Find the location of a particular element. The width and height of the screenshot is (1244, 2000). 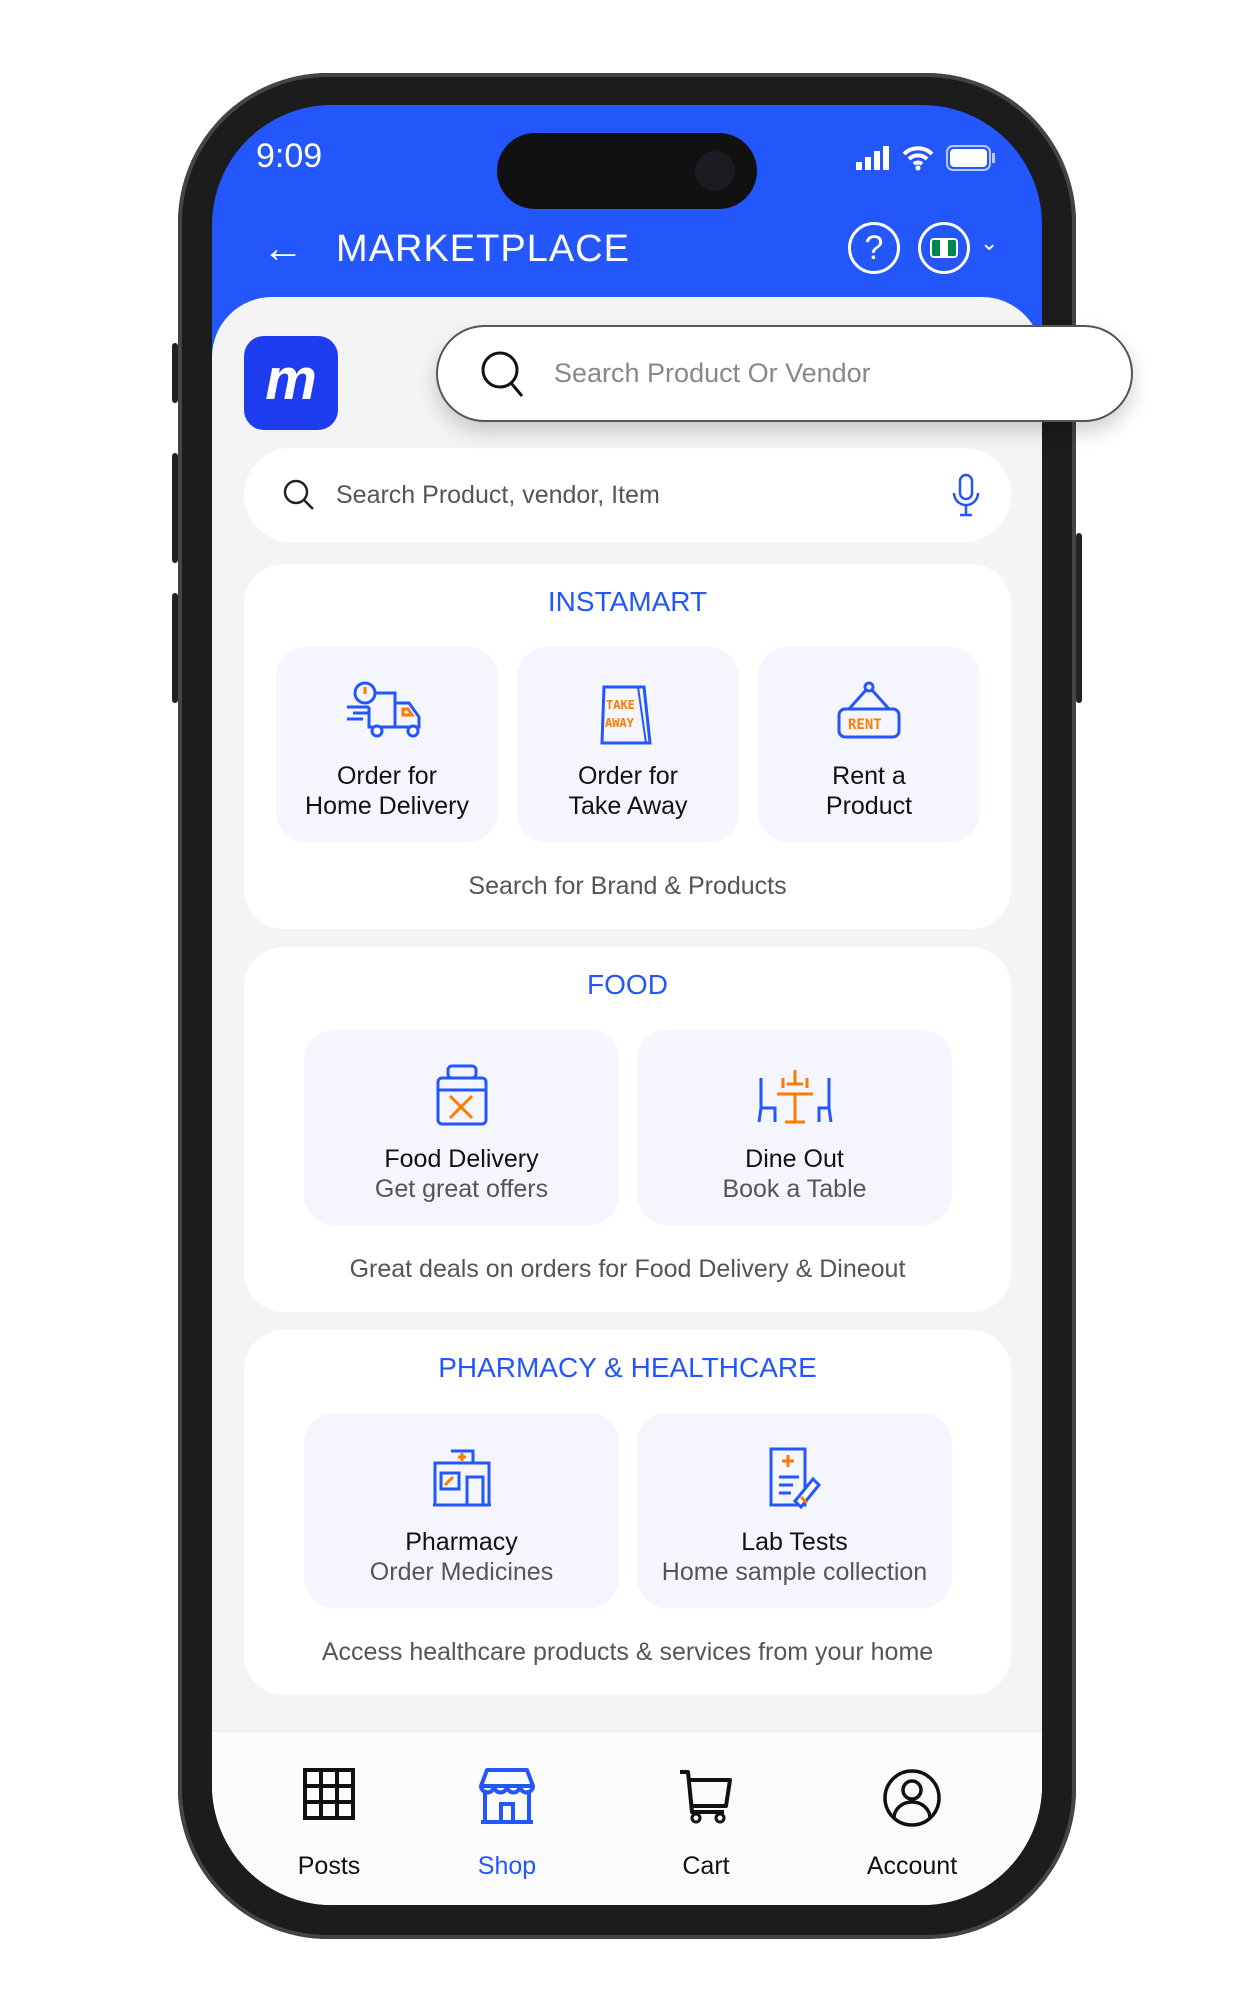

microphone-icon is located at coordinates (966, 495).